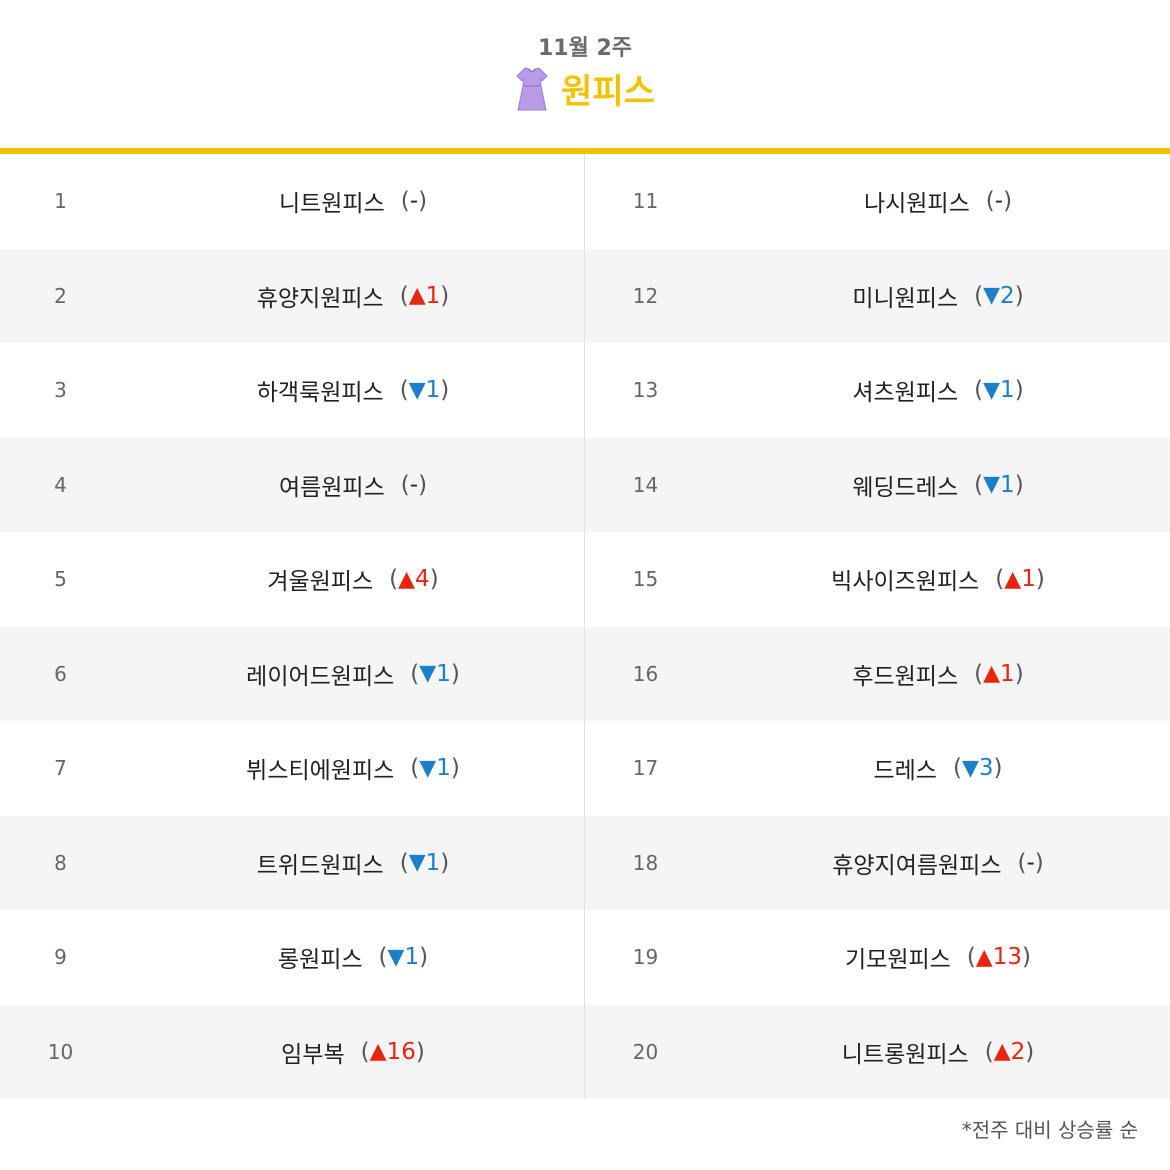 The image size is (1170, 1170). What do you see at coordinates (331, 204) in the screenshot?
I see `item-name: 니트원피스` at bounding box center [331, 204].